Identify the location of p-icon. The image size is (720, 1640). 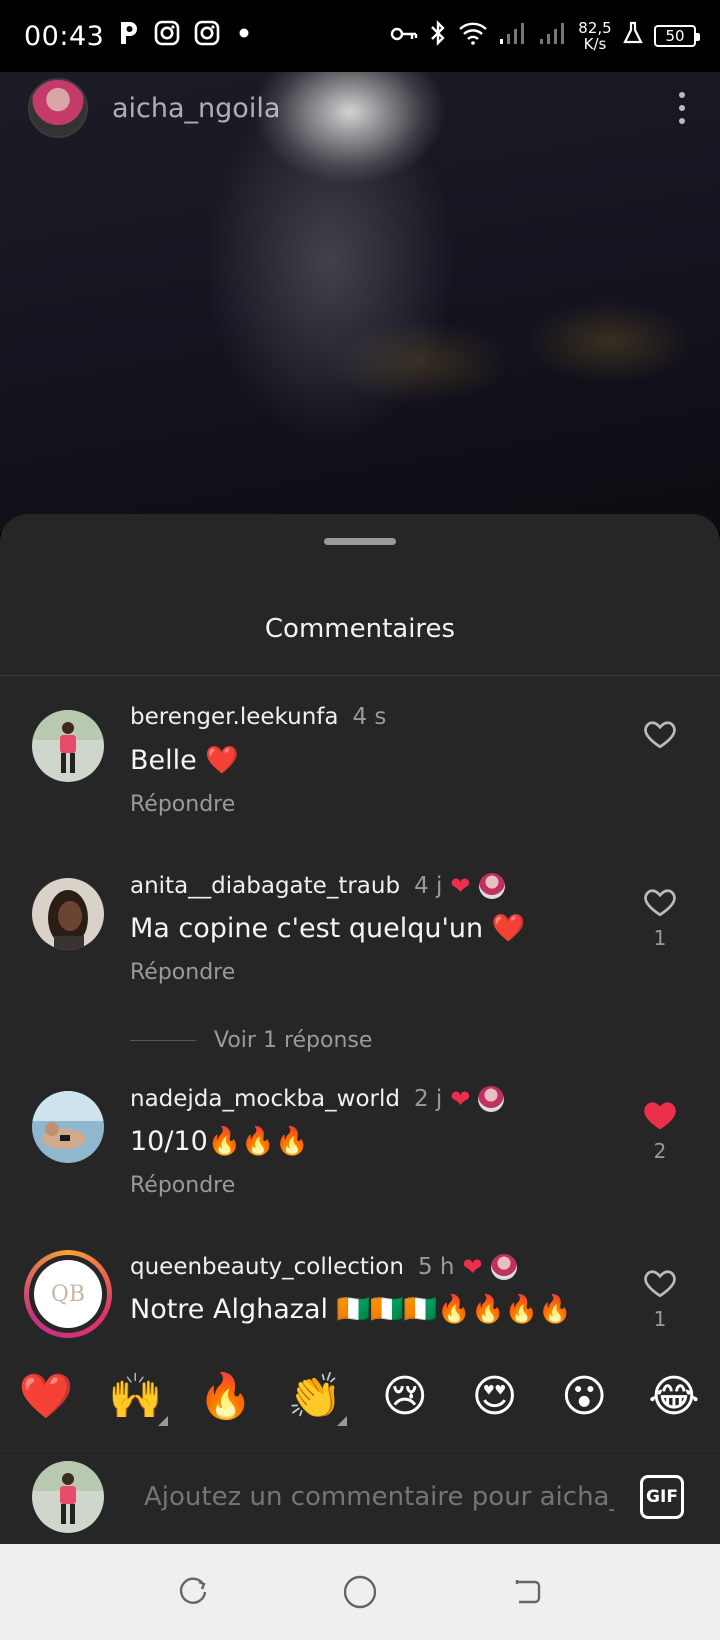
(129, 36).